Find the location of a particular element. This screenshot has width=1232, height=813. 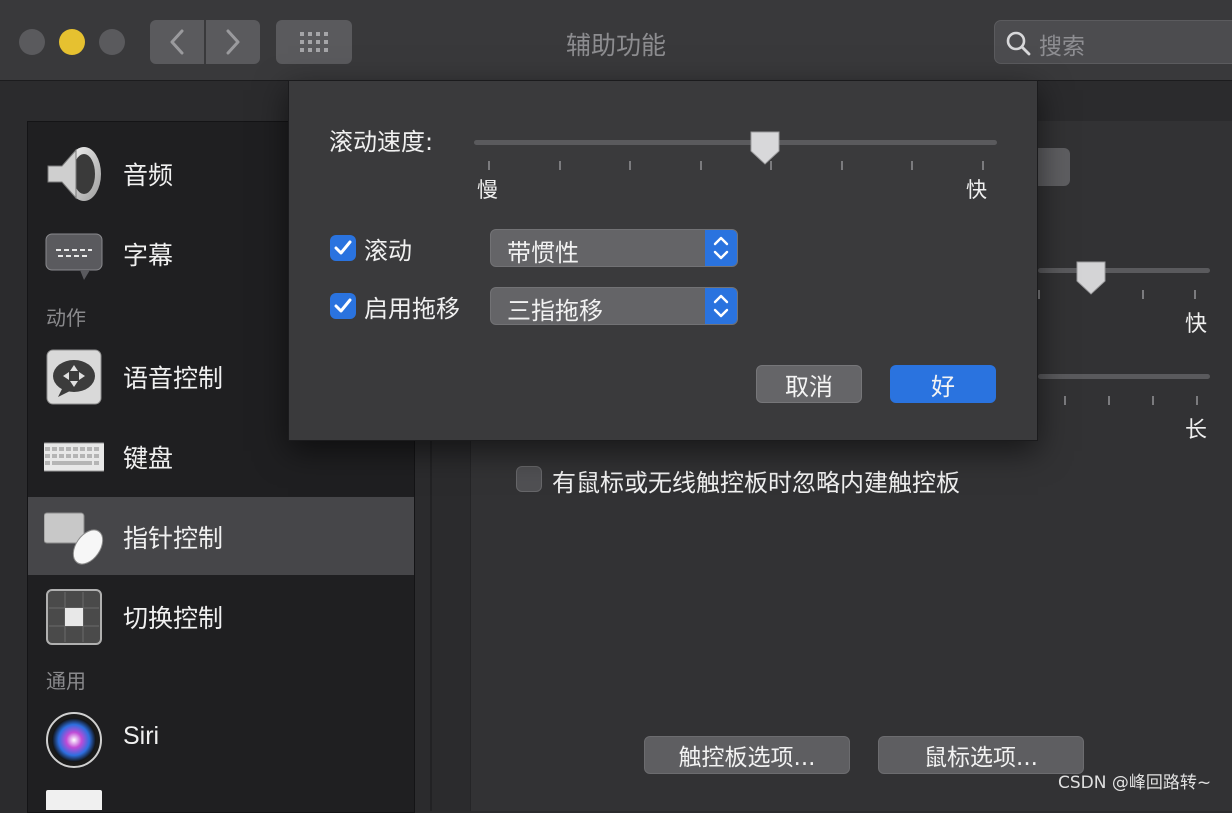

drag-mode-value: 三指拖移 is located at coordinates (555, 311).